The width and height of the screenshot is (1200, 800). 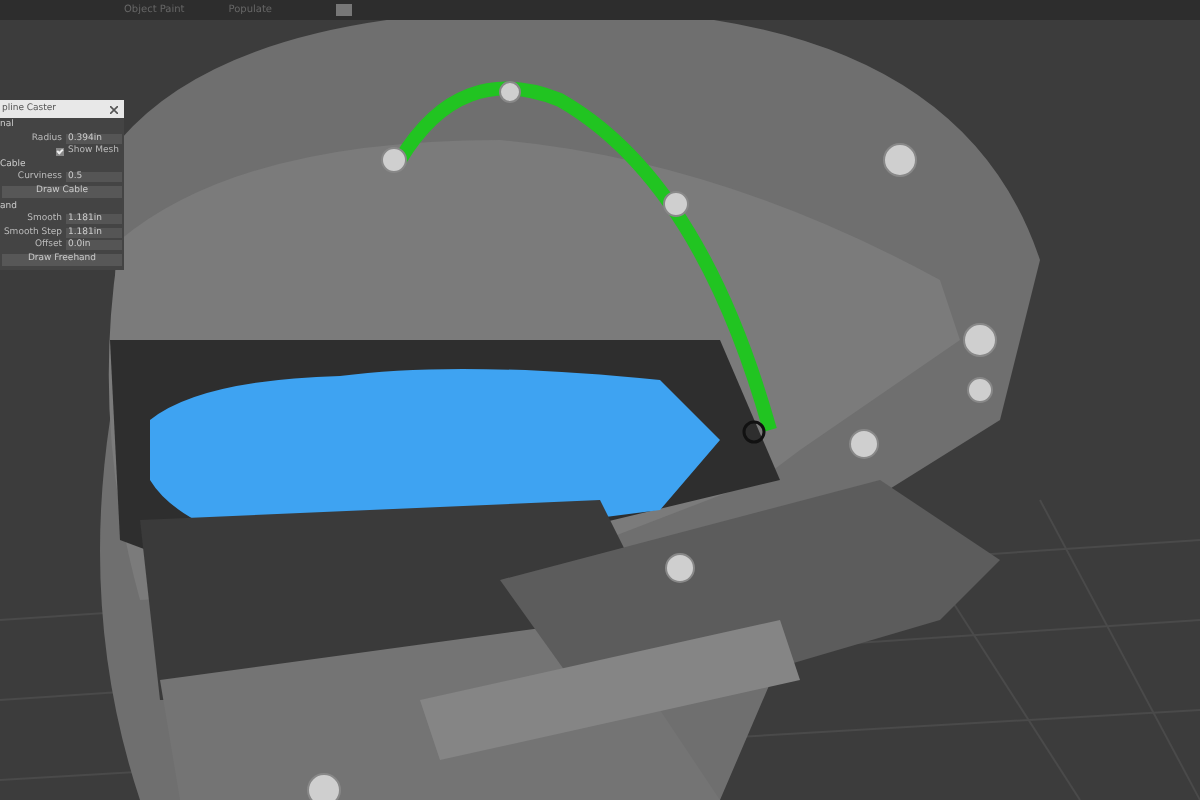 I want to click on close-icon, so click(x=114, y=109).